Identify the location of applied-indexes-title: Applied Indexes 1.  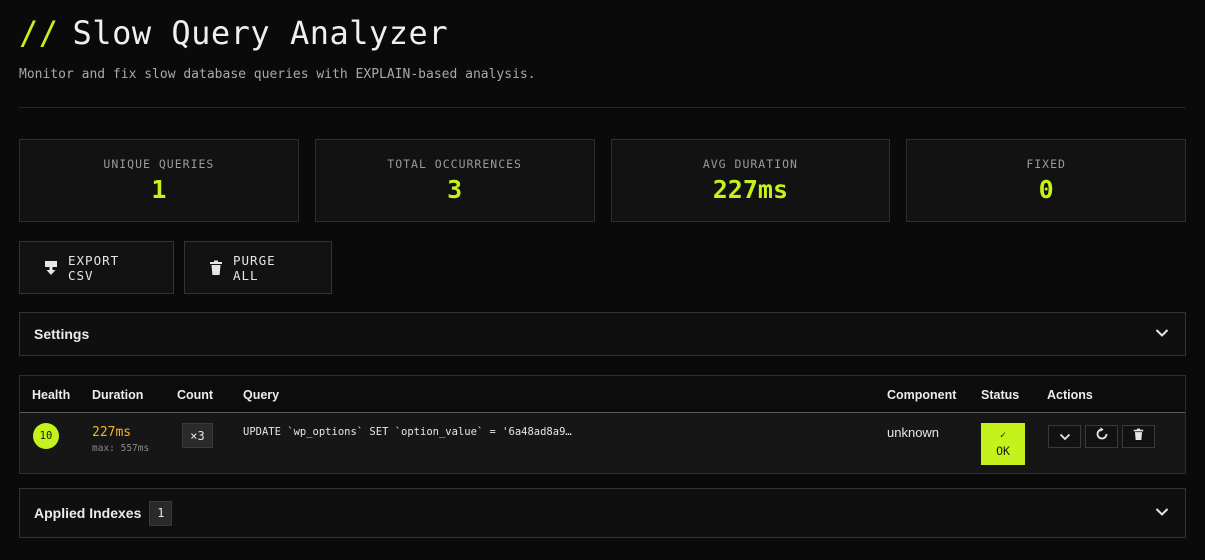
(103, 513).